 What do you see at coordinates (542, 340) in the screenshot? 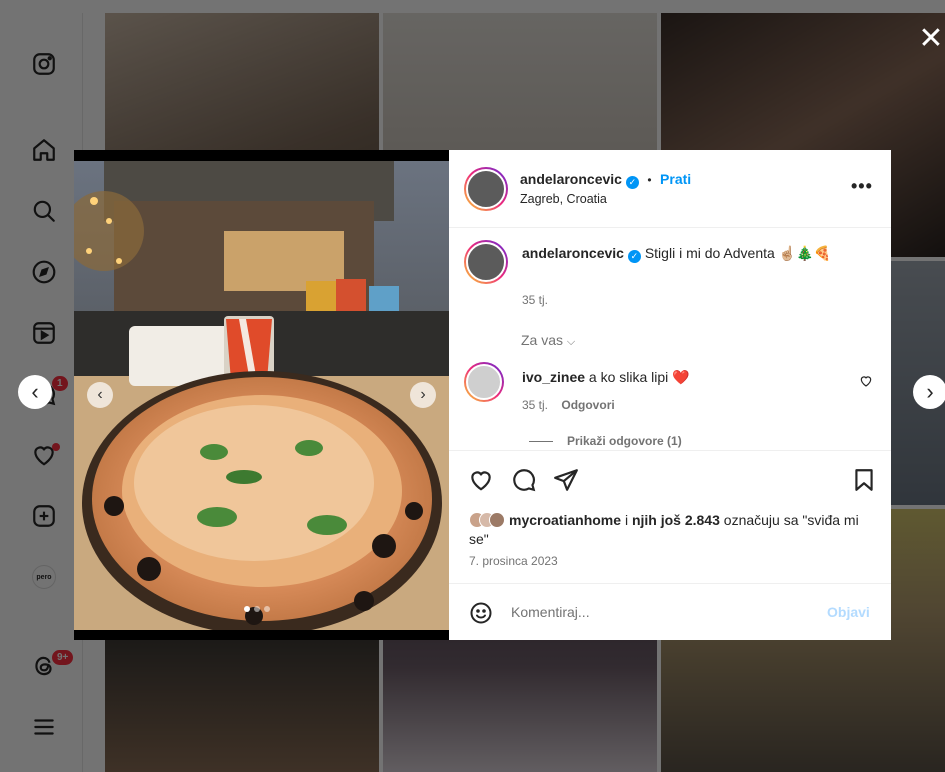
I see `for-you-label: Za vas` at bounding box center [542, 340].